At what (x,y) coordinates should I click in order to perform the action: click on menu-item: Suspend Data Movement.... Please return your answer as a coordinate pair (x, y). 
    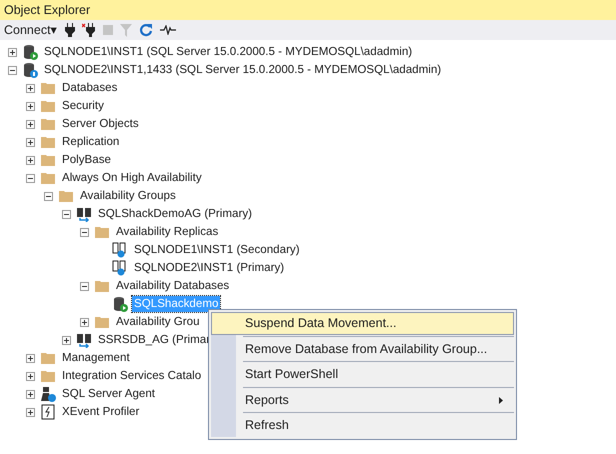
    Looking at the image, I should click on (362, 323).